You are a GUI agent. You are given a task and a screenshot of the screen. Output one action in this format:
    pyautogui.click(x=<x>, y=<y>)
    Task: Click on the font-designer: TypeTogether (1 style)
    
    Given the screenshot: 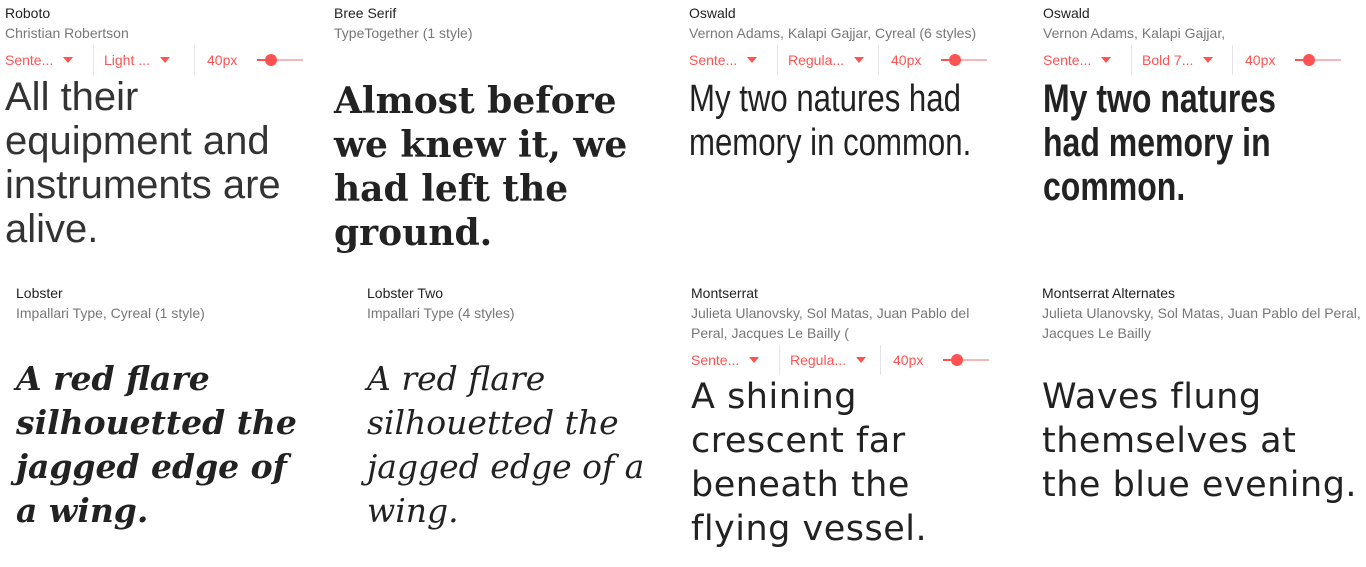 What is the action you would take?
    pyautogui.click(x=403, y=33)
    